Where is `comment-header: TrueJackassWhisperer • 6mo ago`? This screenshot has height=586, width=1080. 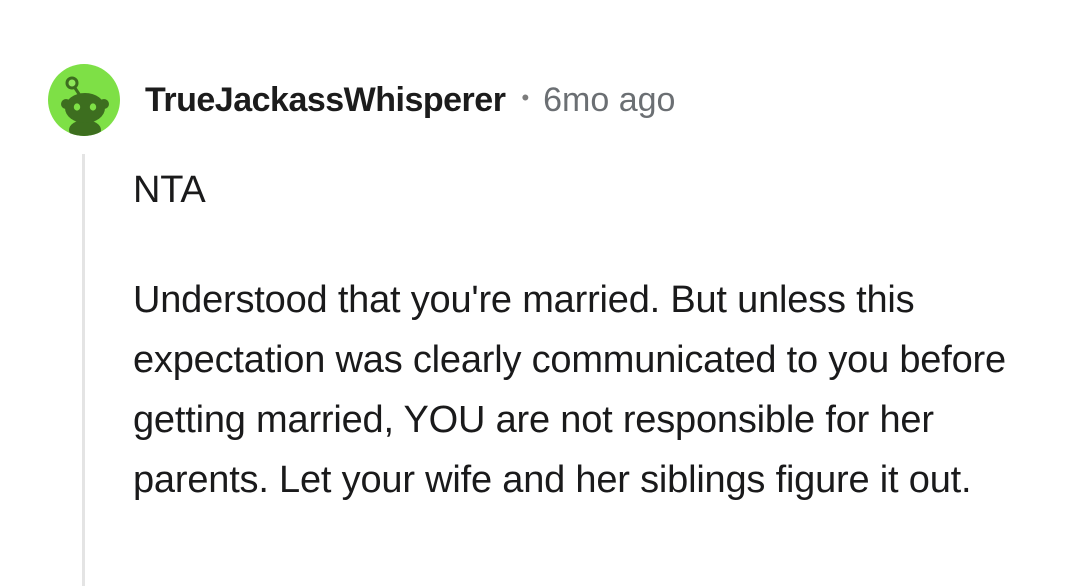
comment-header: TrueJackassWhisperer • 6mo ago is located at coordinates (410, 100).